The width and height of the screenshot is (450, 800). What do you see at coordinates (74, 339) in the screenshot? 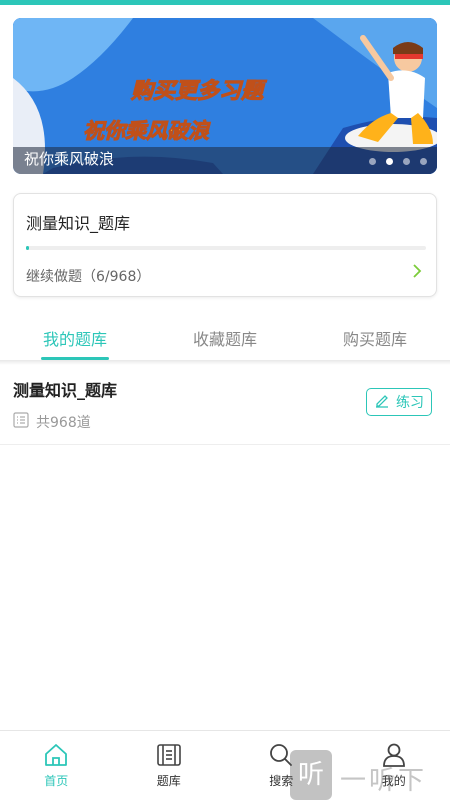
I see `tab-label: 我的题库` at bounding box center [74, 339].